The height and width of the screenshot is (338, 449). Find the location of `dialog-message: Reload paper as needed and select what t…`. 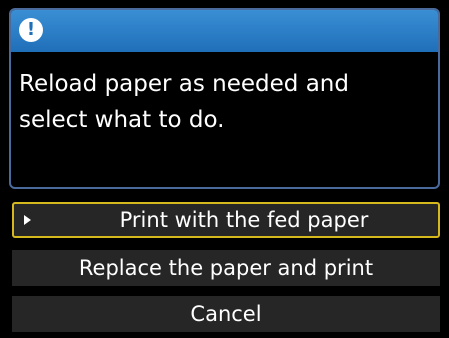

dialog-message: Reload paper as needed and select what t… is located at coordinates (184, 102).